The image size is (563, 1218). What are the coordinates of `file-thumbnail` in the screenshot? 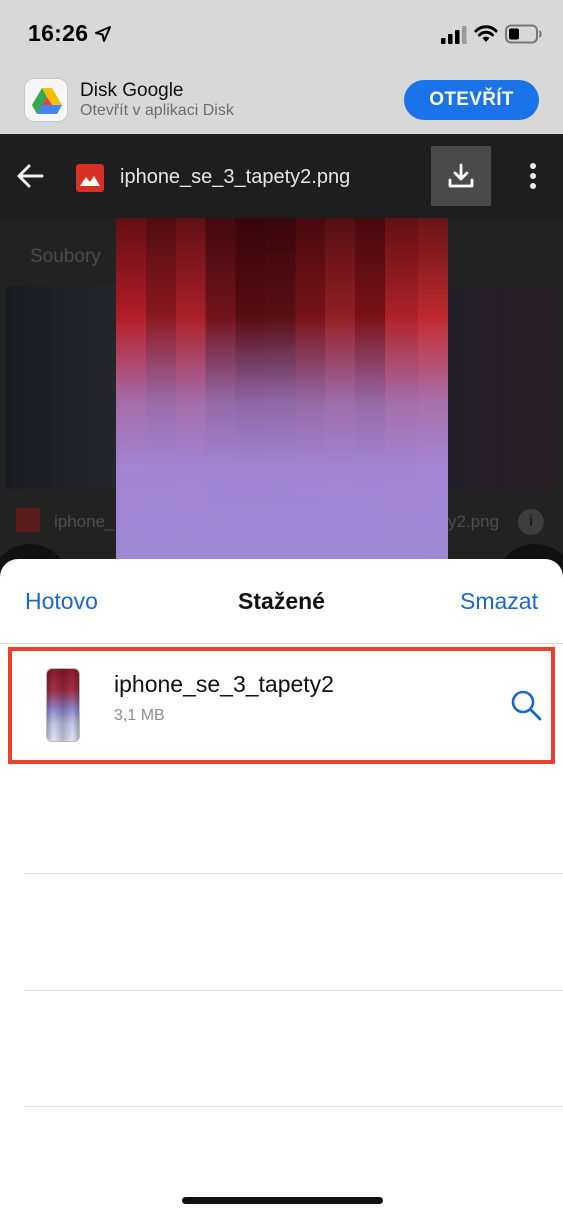 It's located at (63, 705).